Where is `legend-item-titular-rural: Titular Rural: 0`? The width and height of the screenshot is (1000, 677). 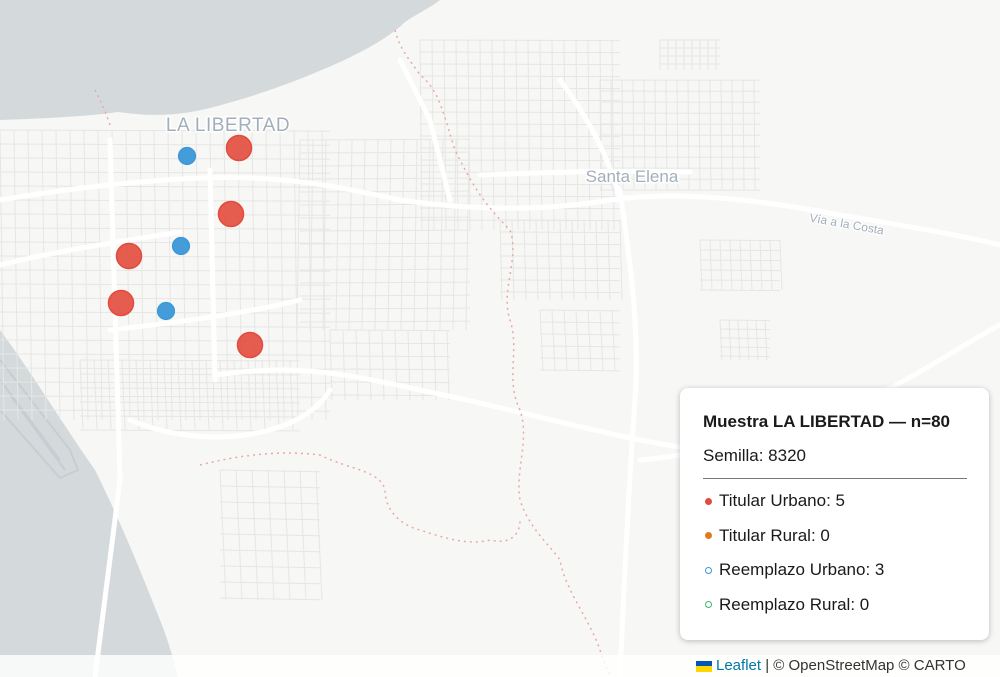 legend-item-titular-rural: Titular Rural: 0 is located at coordinates (835, 536).